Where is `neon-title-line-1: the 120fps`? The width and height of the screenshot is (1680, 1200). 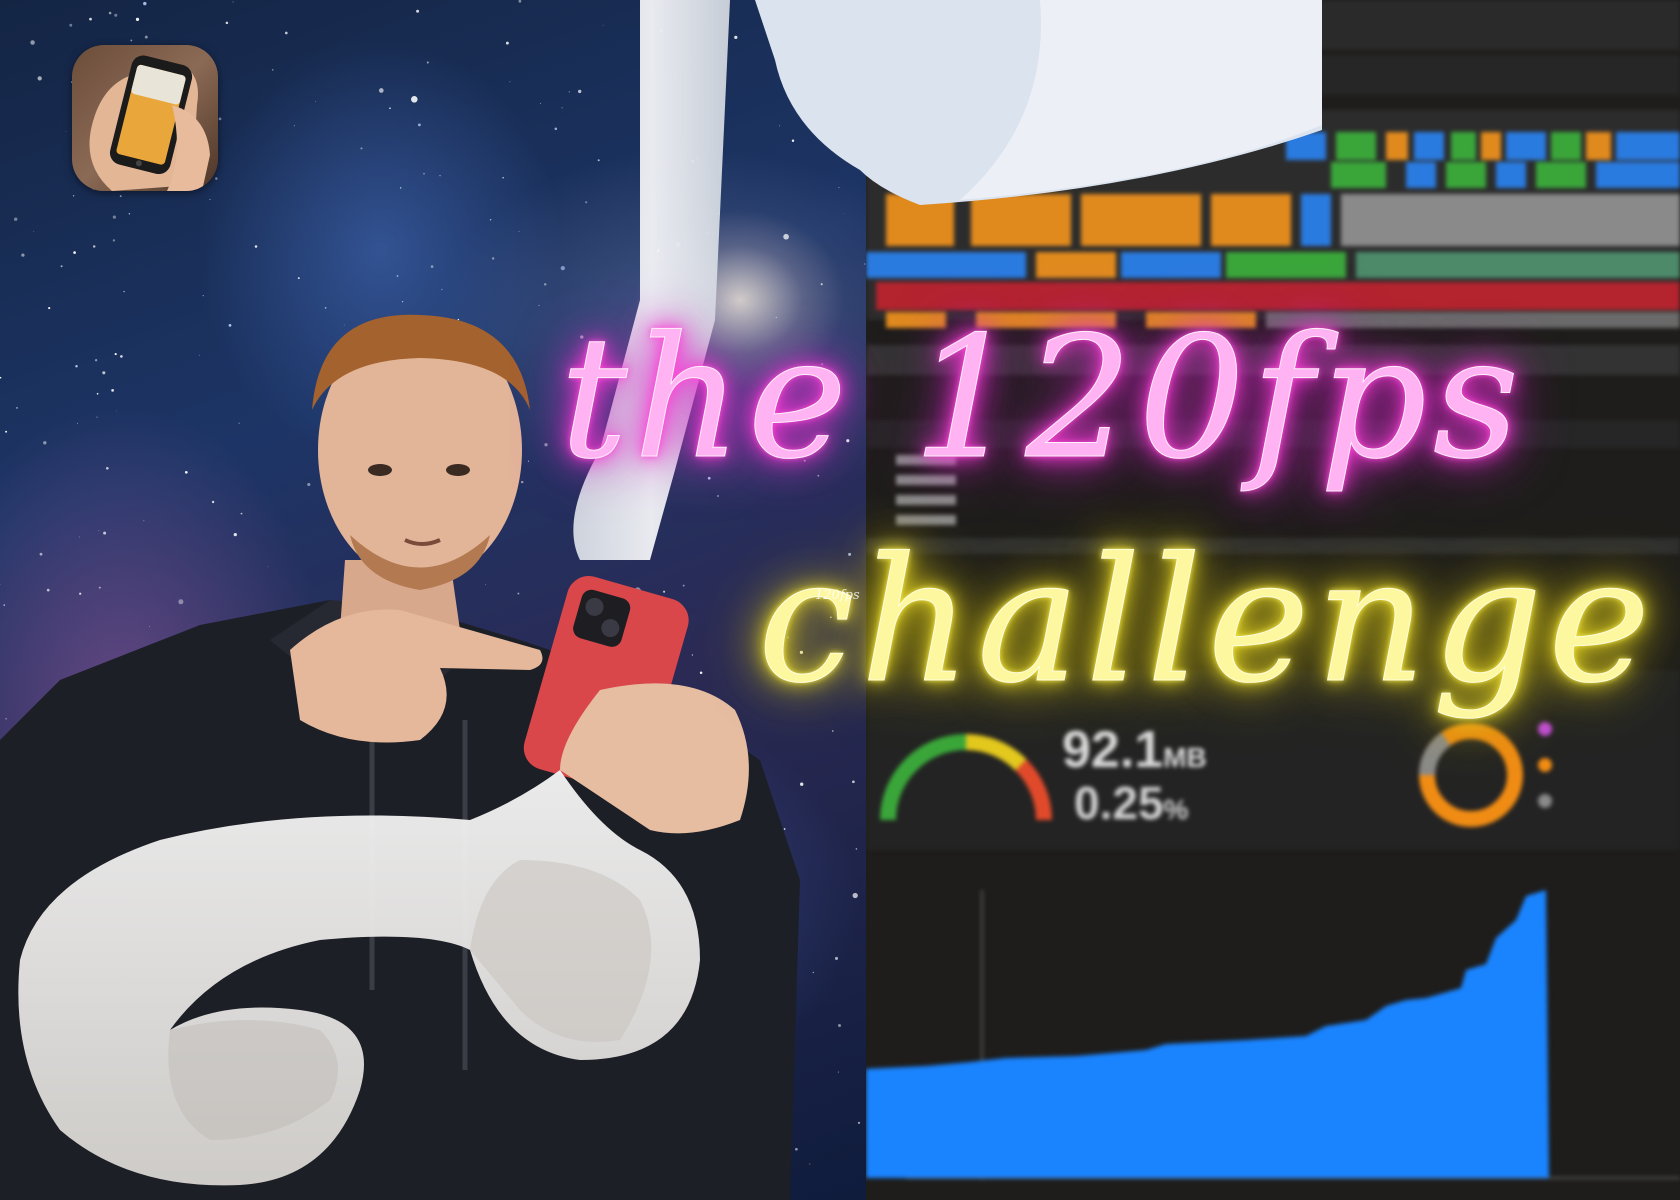
neon-title-line-1: the 120fps is located at coordinates (1042, 398).